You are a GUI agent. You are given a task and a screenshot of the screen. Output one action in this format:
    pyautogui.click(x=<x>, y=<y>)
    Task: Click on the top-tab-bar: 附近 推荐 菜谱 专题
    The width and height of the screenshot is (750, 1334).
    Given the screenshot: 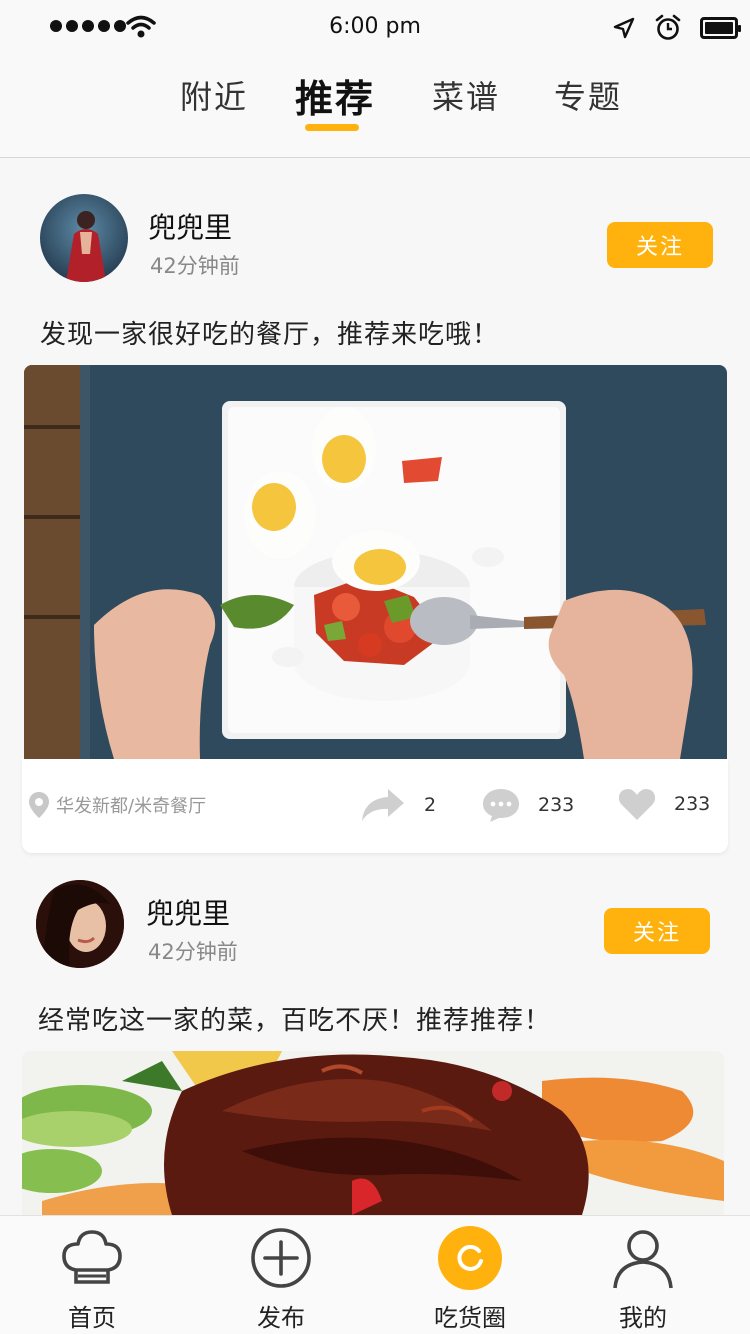 What is the action you would take?
    pyautogui.click(x=375, y=107)
    